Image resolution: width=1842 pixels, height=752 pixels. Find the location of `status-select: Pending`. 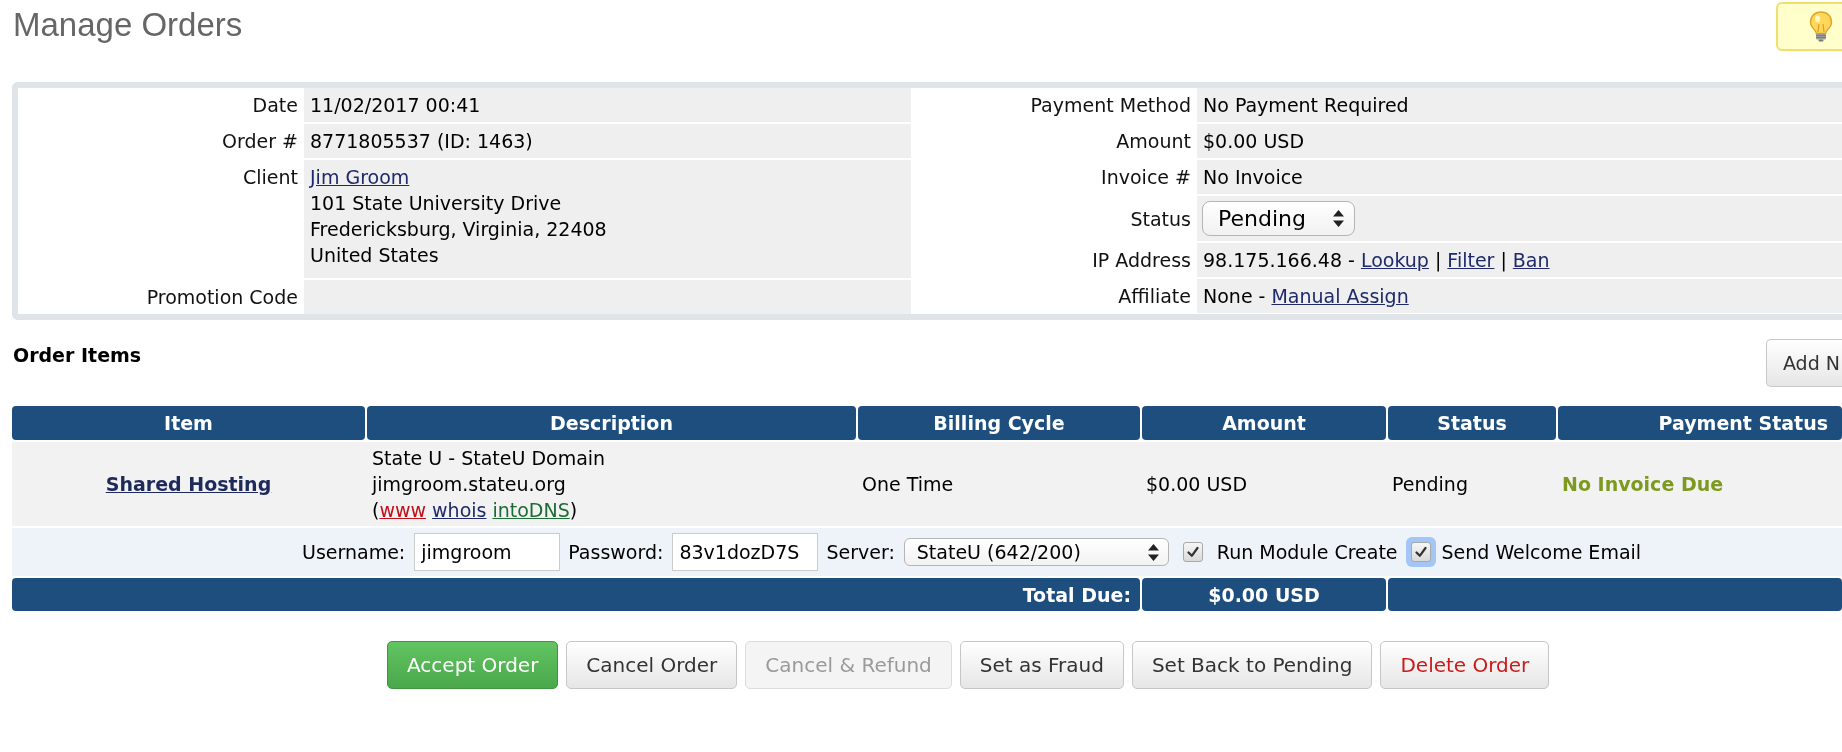

status-select: Pending is located at coordinates (1278, 218).